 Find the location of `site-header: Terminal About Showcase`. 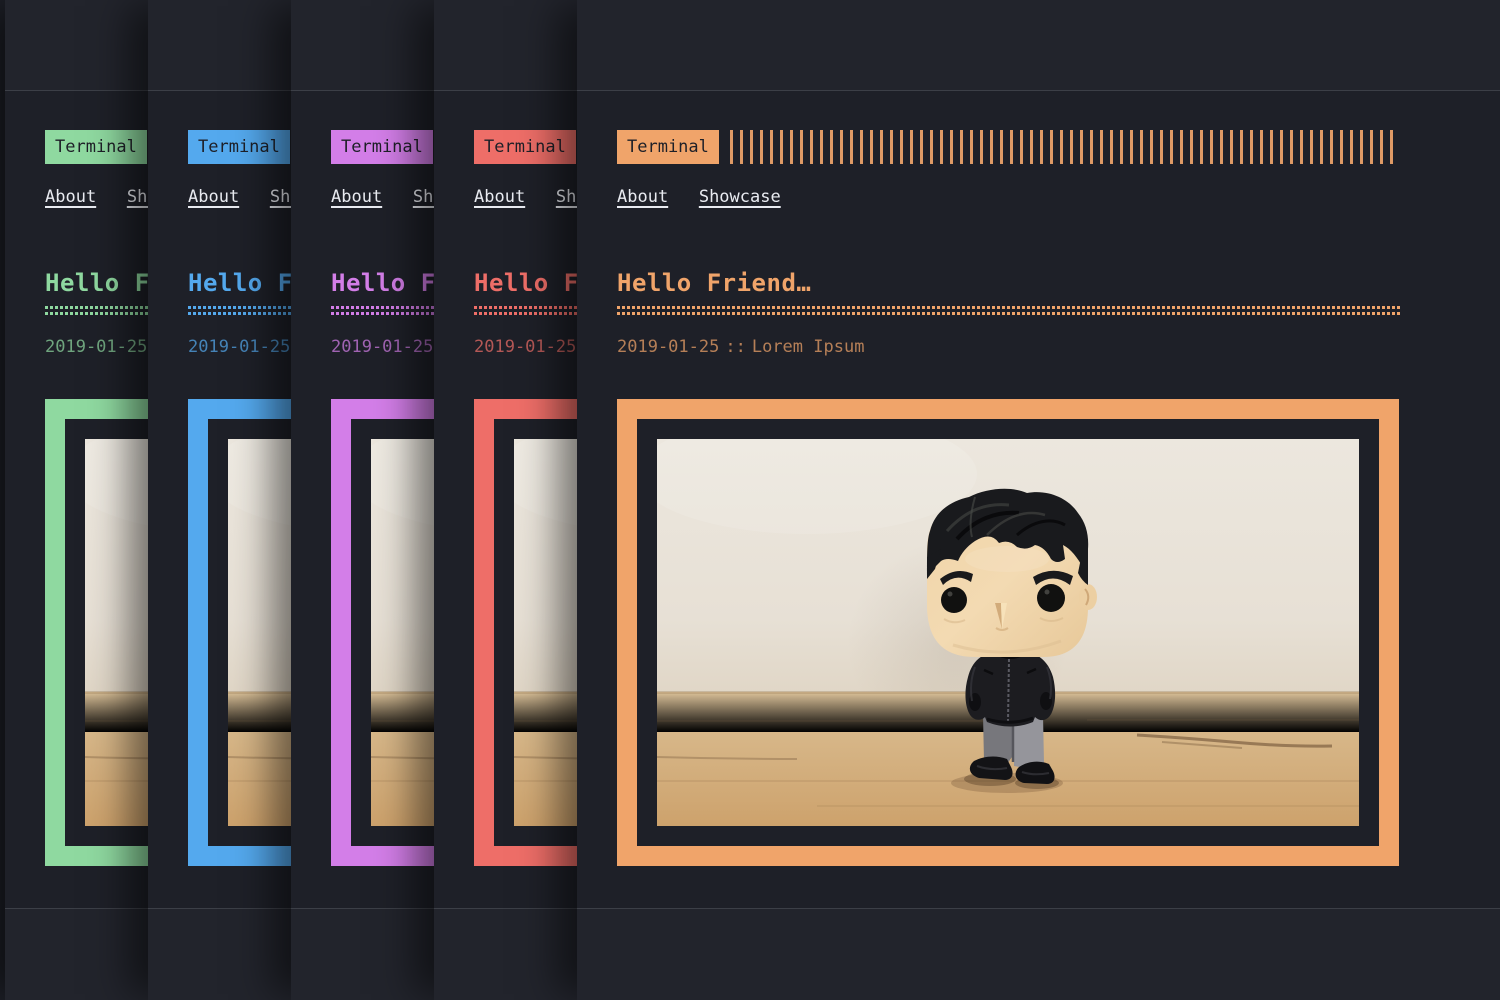

site-header: Terminal About Showcase is located at coordinates (1008, 168).